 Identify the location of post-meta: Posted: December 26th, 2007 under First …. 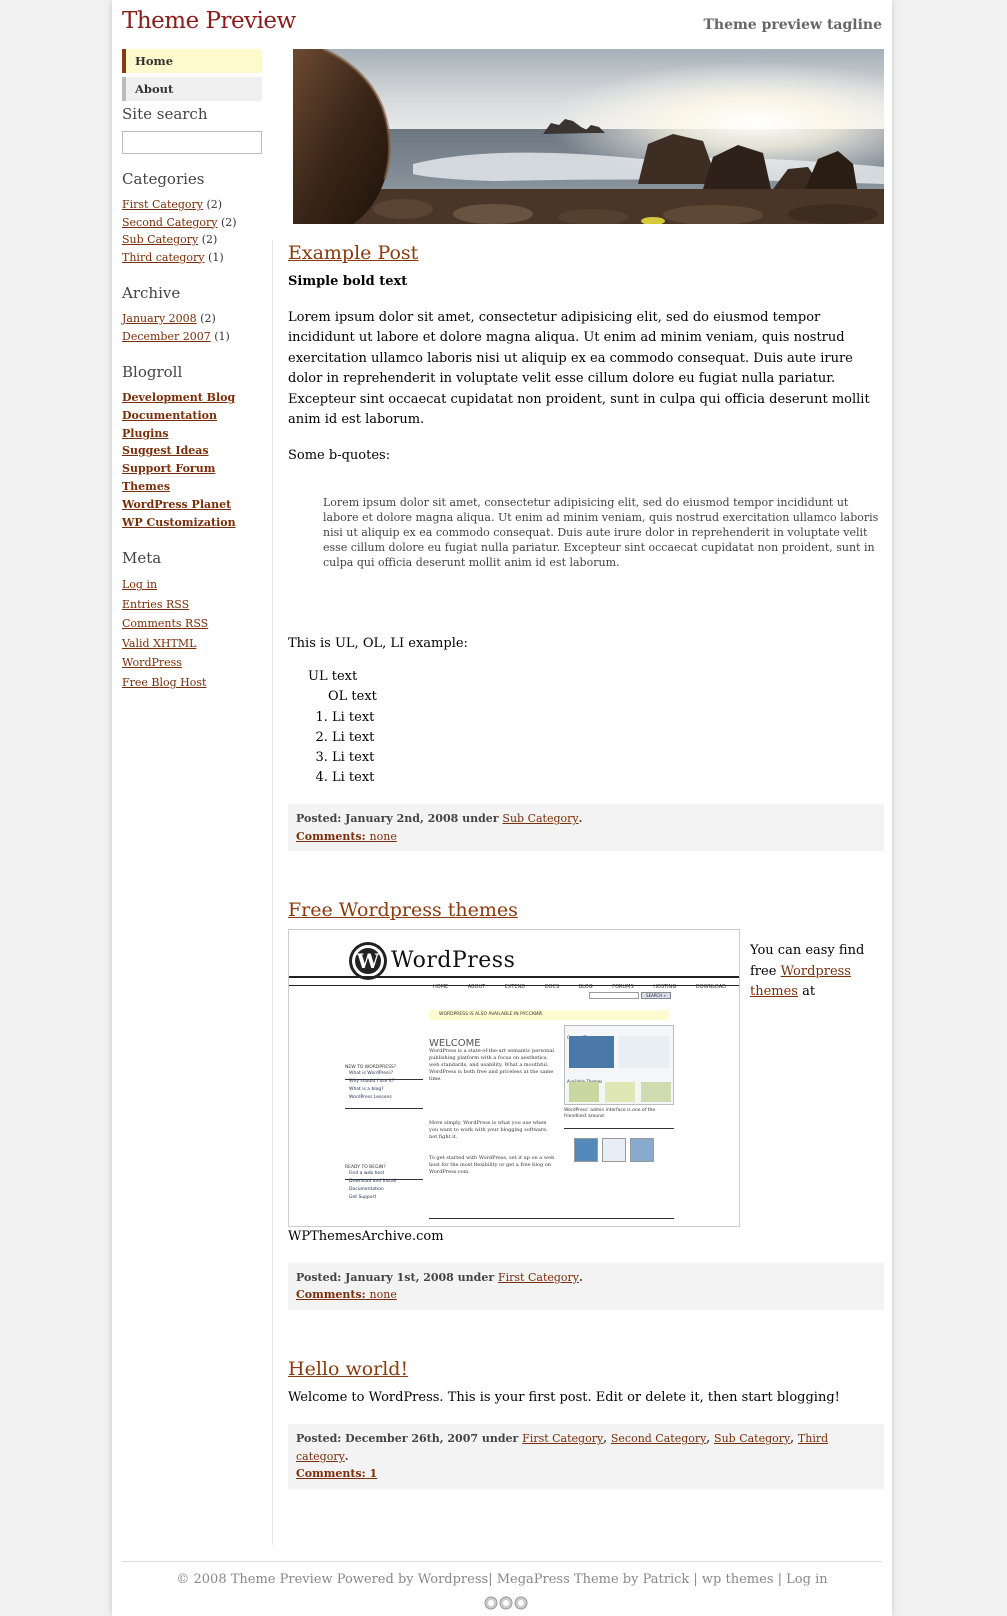
(586, 1456).